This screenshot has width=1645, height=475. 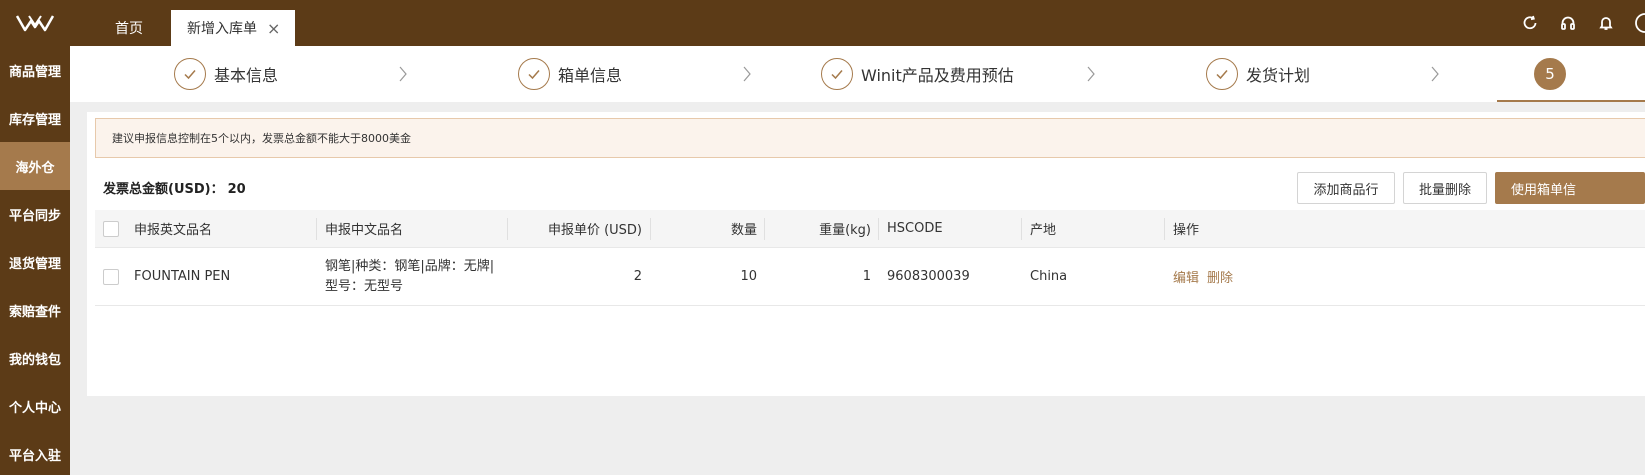 What do you see at coordinates (1568, 23) in the screenshot?
I see `headset-icon` at bounding box center [1568, 23].